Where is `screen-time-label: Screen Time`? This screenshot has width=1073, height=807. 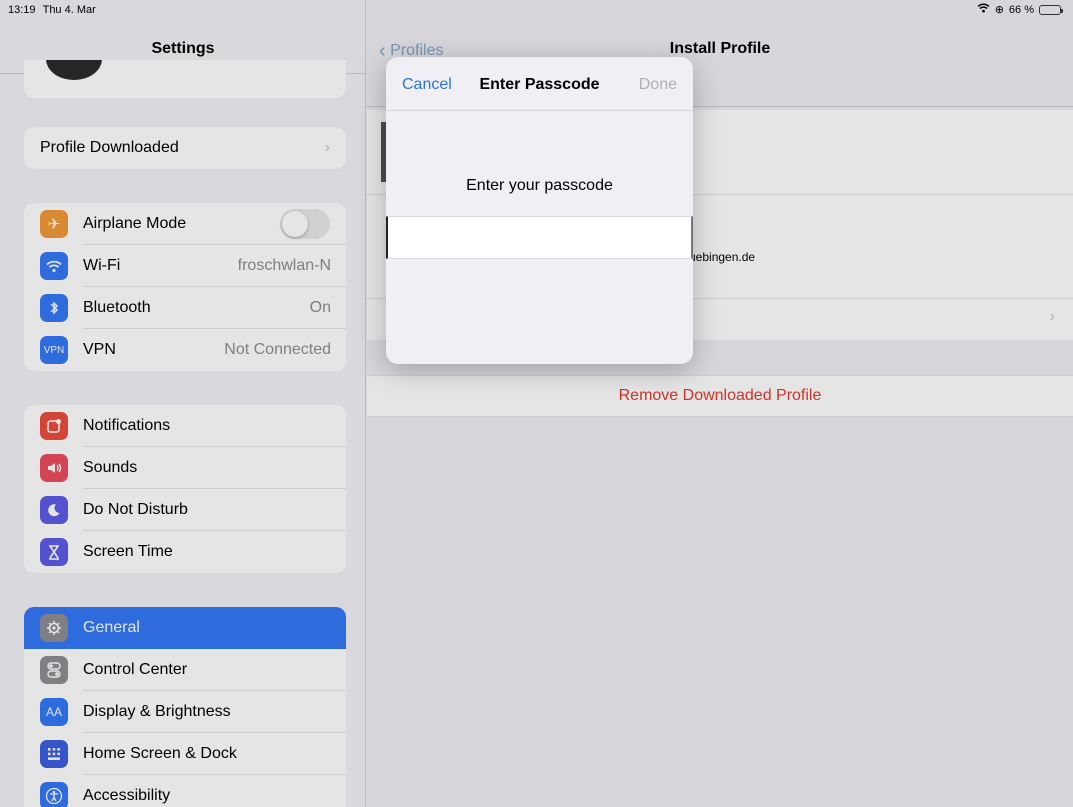
screen-time-label: Screen Time is located at coordinates (128, 551).